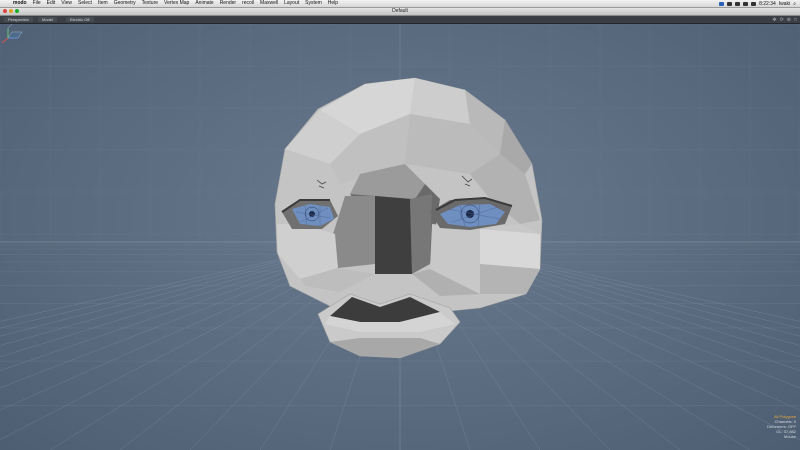 This screenshot has width=800, height=450. I want to click on rotate-view-icon: ⟳, so click(782, 20).